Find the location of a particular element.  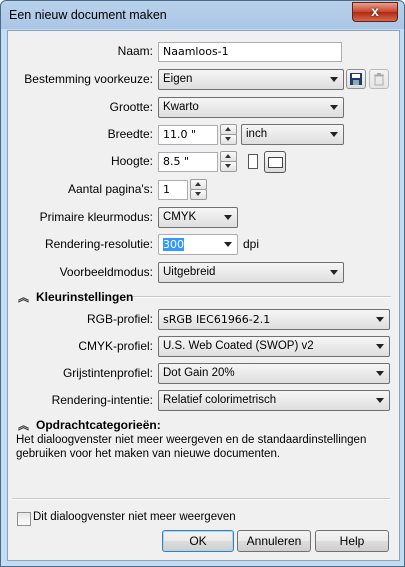

row-rgb: RGB-profiel: sRGB IEC61966-2.1 is located at coordinates (203, 320).